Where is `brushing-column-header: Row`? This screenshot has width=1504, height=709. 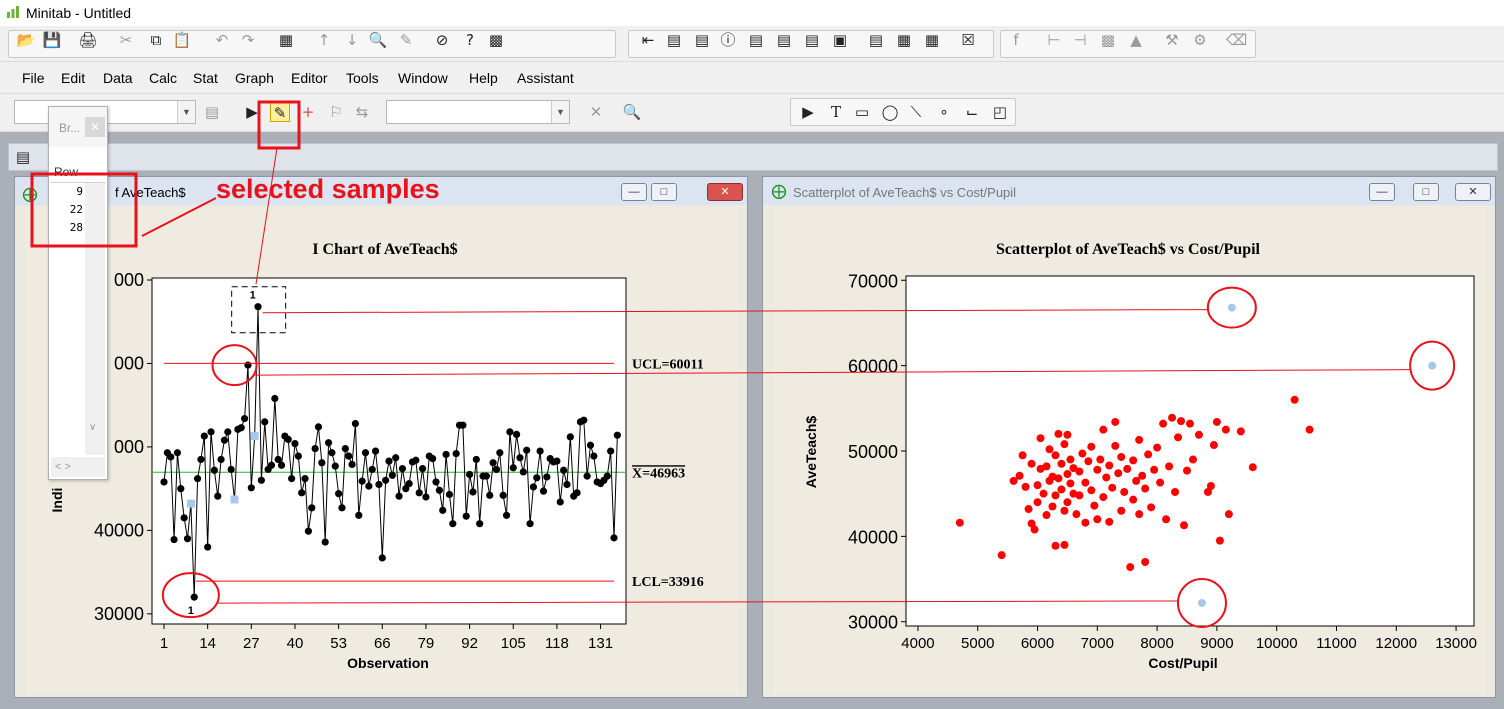 brushing-column-header: Row is located at coordinates (78, 174).